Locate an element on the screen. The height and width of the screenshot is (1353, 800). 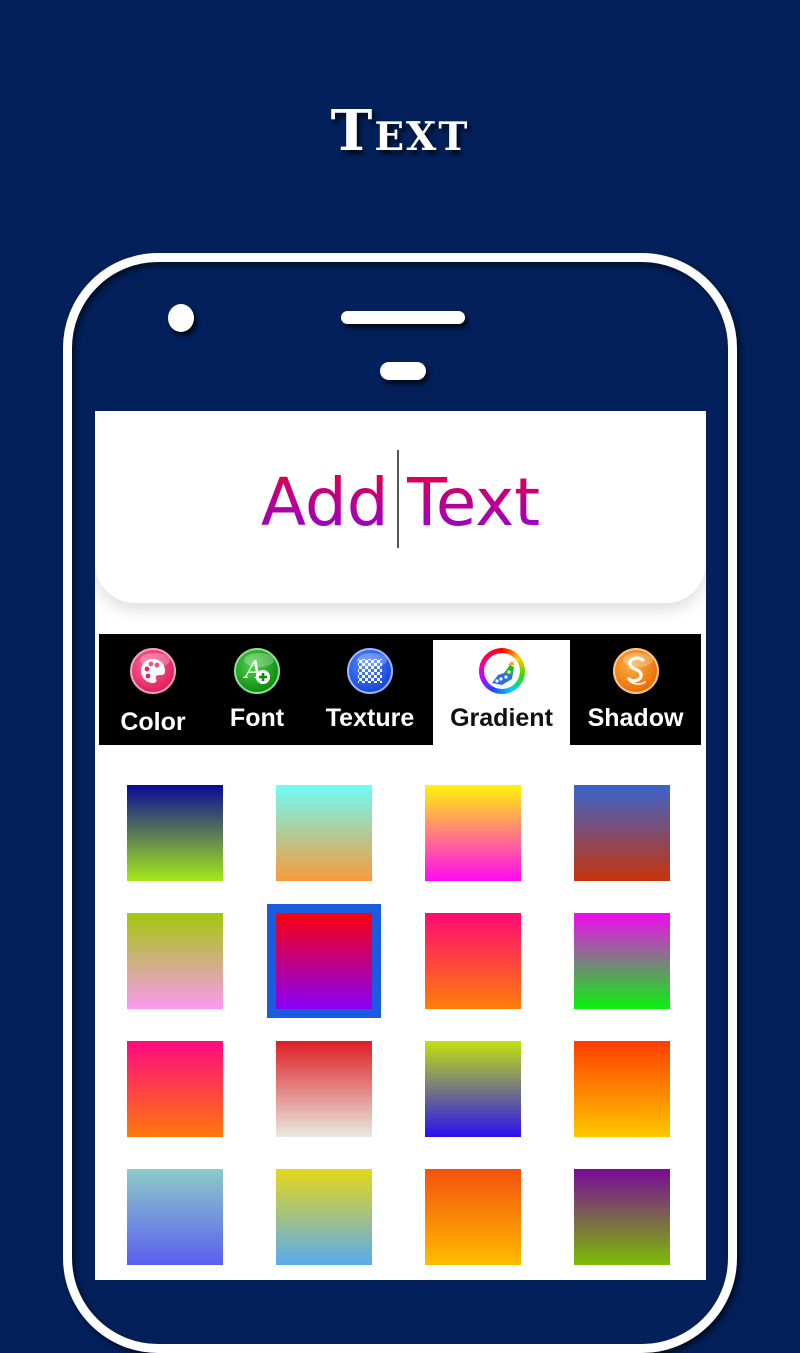
font-add-icon: A is located at coordinates (257, 671).